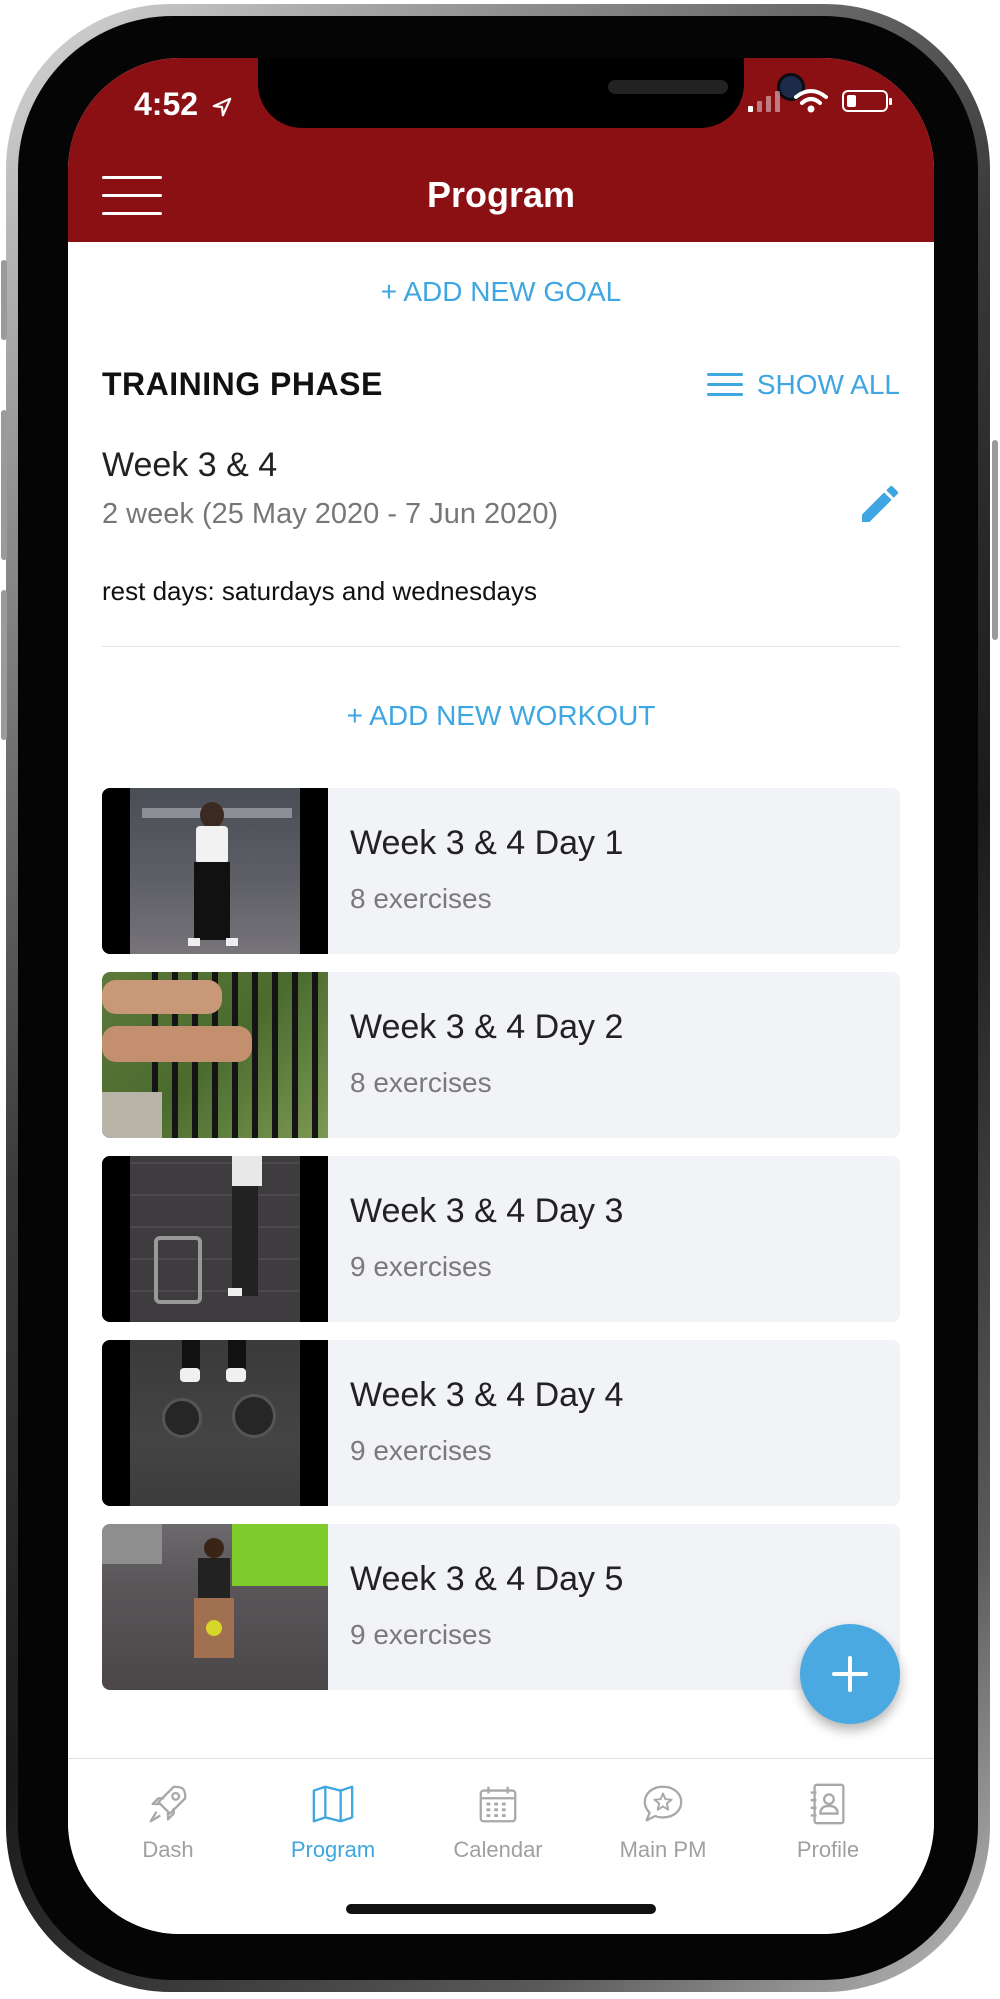 The image size is (1000, 1999). I want to click on training-phase-heading: TRAINING PHASE, so click(242, 384).